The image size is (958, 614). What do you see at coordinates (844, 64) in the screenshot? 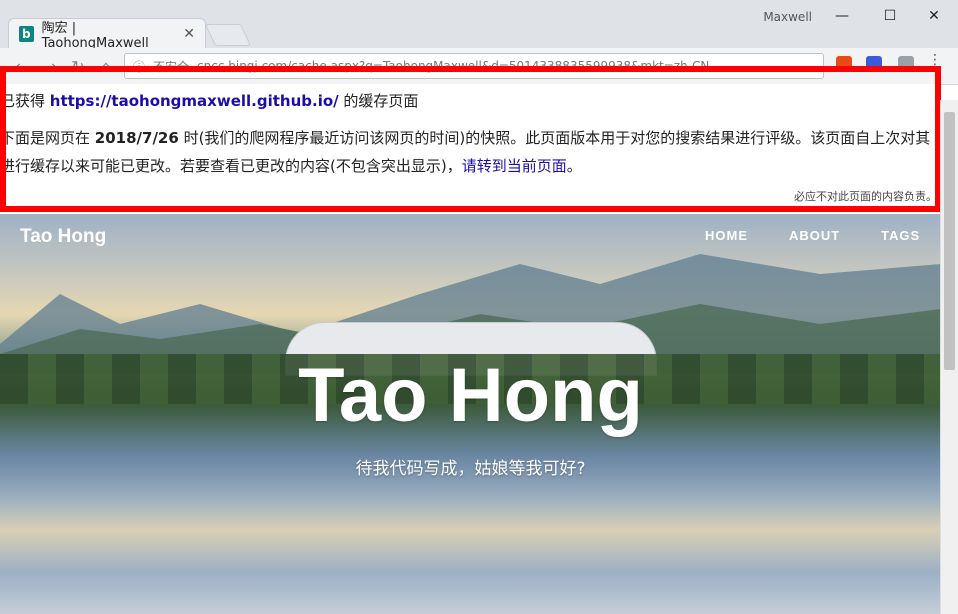
I see `office-extension-icon` at bounding box center [844, 64].